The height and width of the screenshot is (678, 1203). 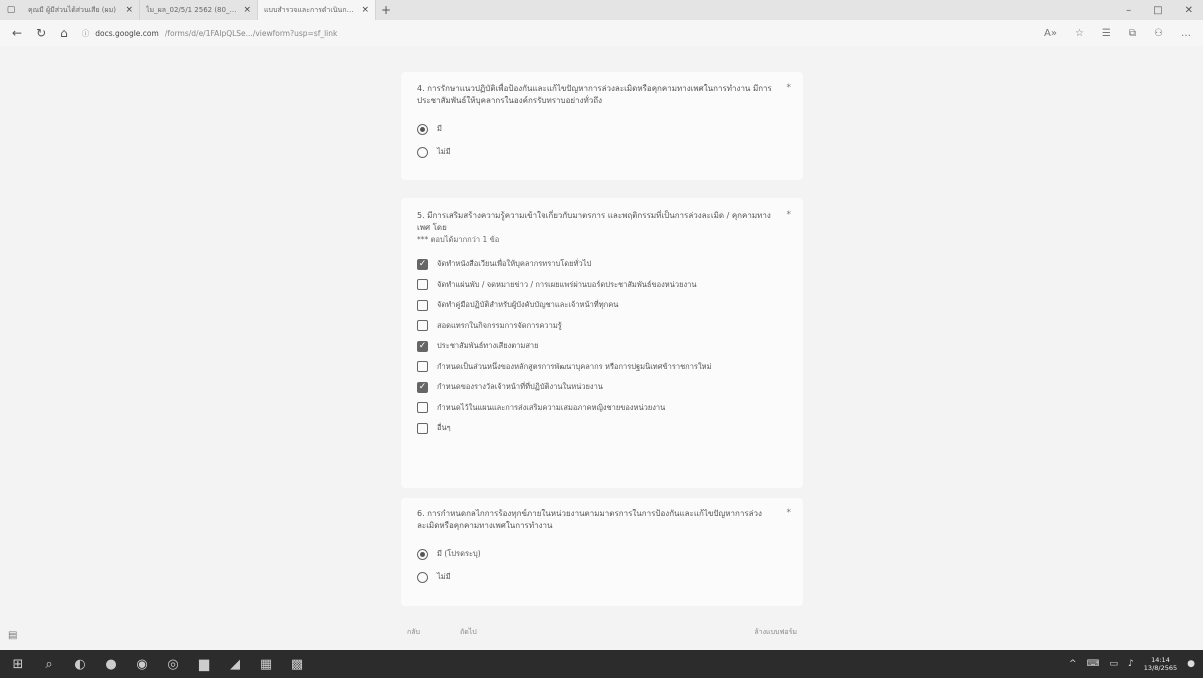 I want to click on tab-title: แบบสำรวจและการดำเนินการตามมาตรา, so click(x=311, y=9).